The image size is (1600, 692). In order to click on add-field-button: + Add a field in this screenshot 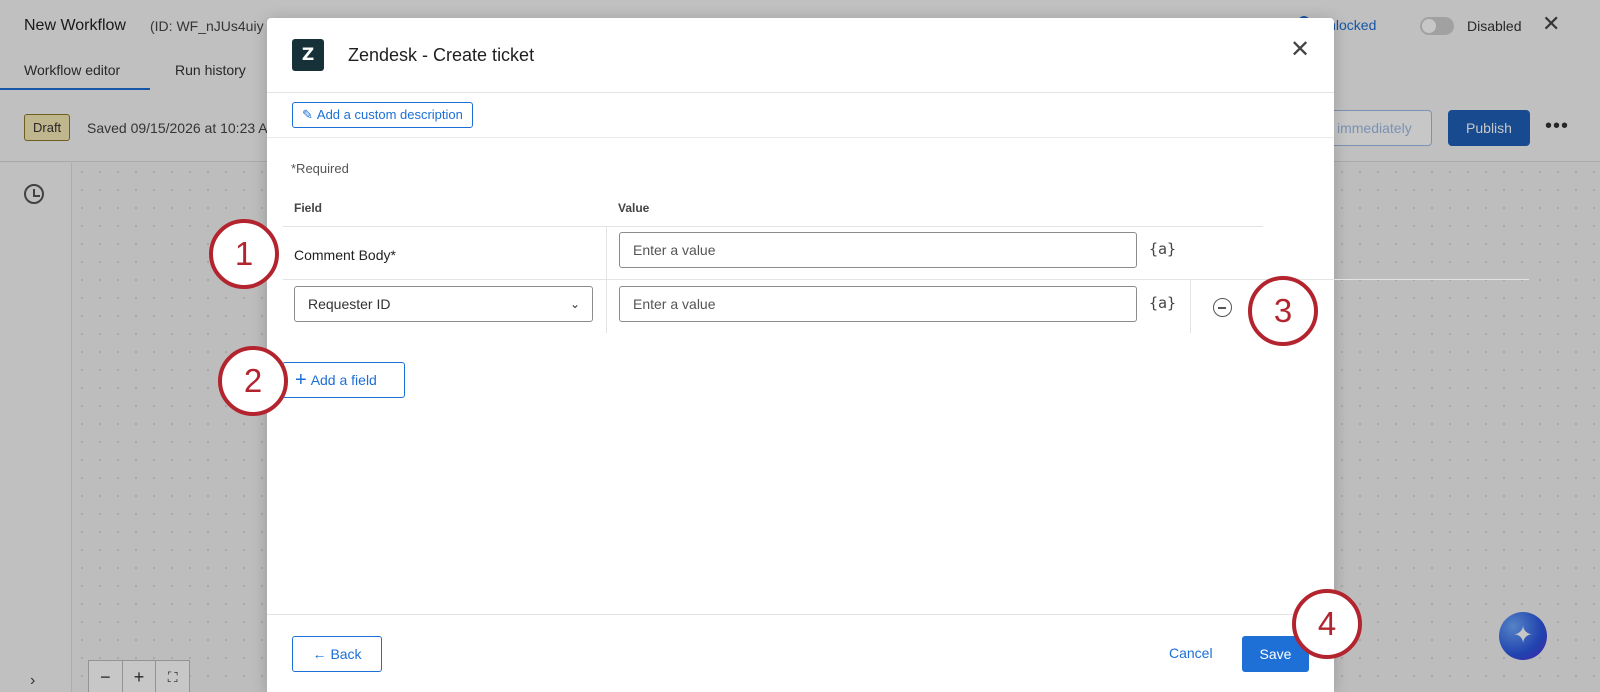, I will do `click(343, 380)`.